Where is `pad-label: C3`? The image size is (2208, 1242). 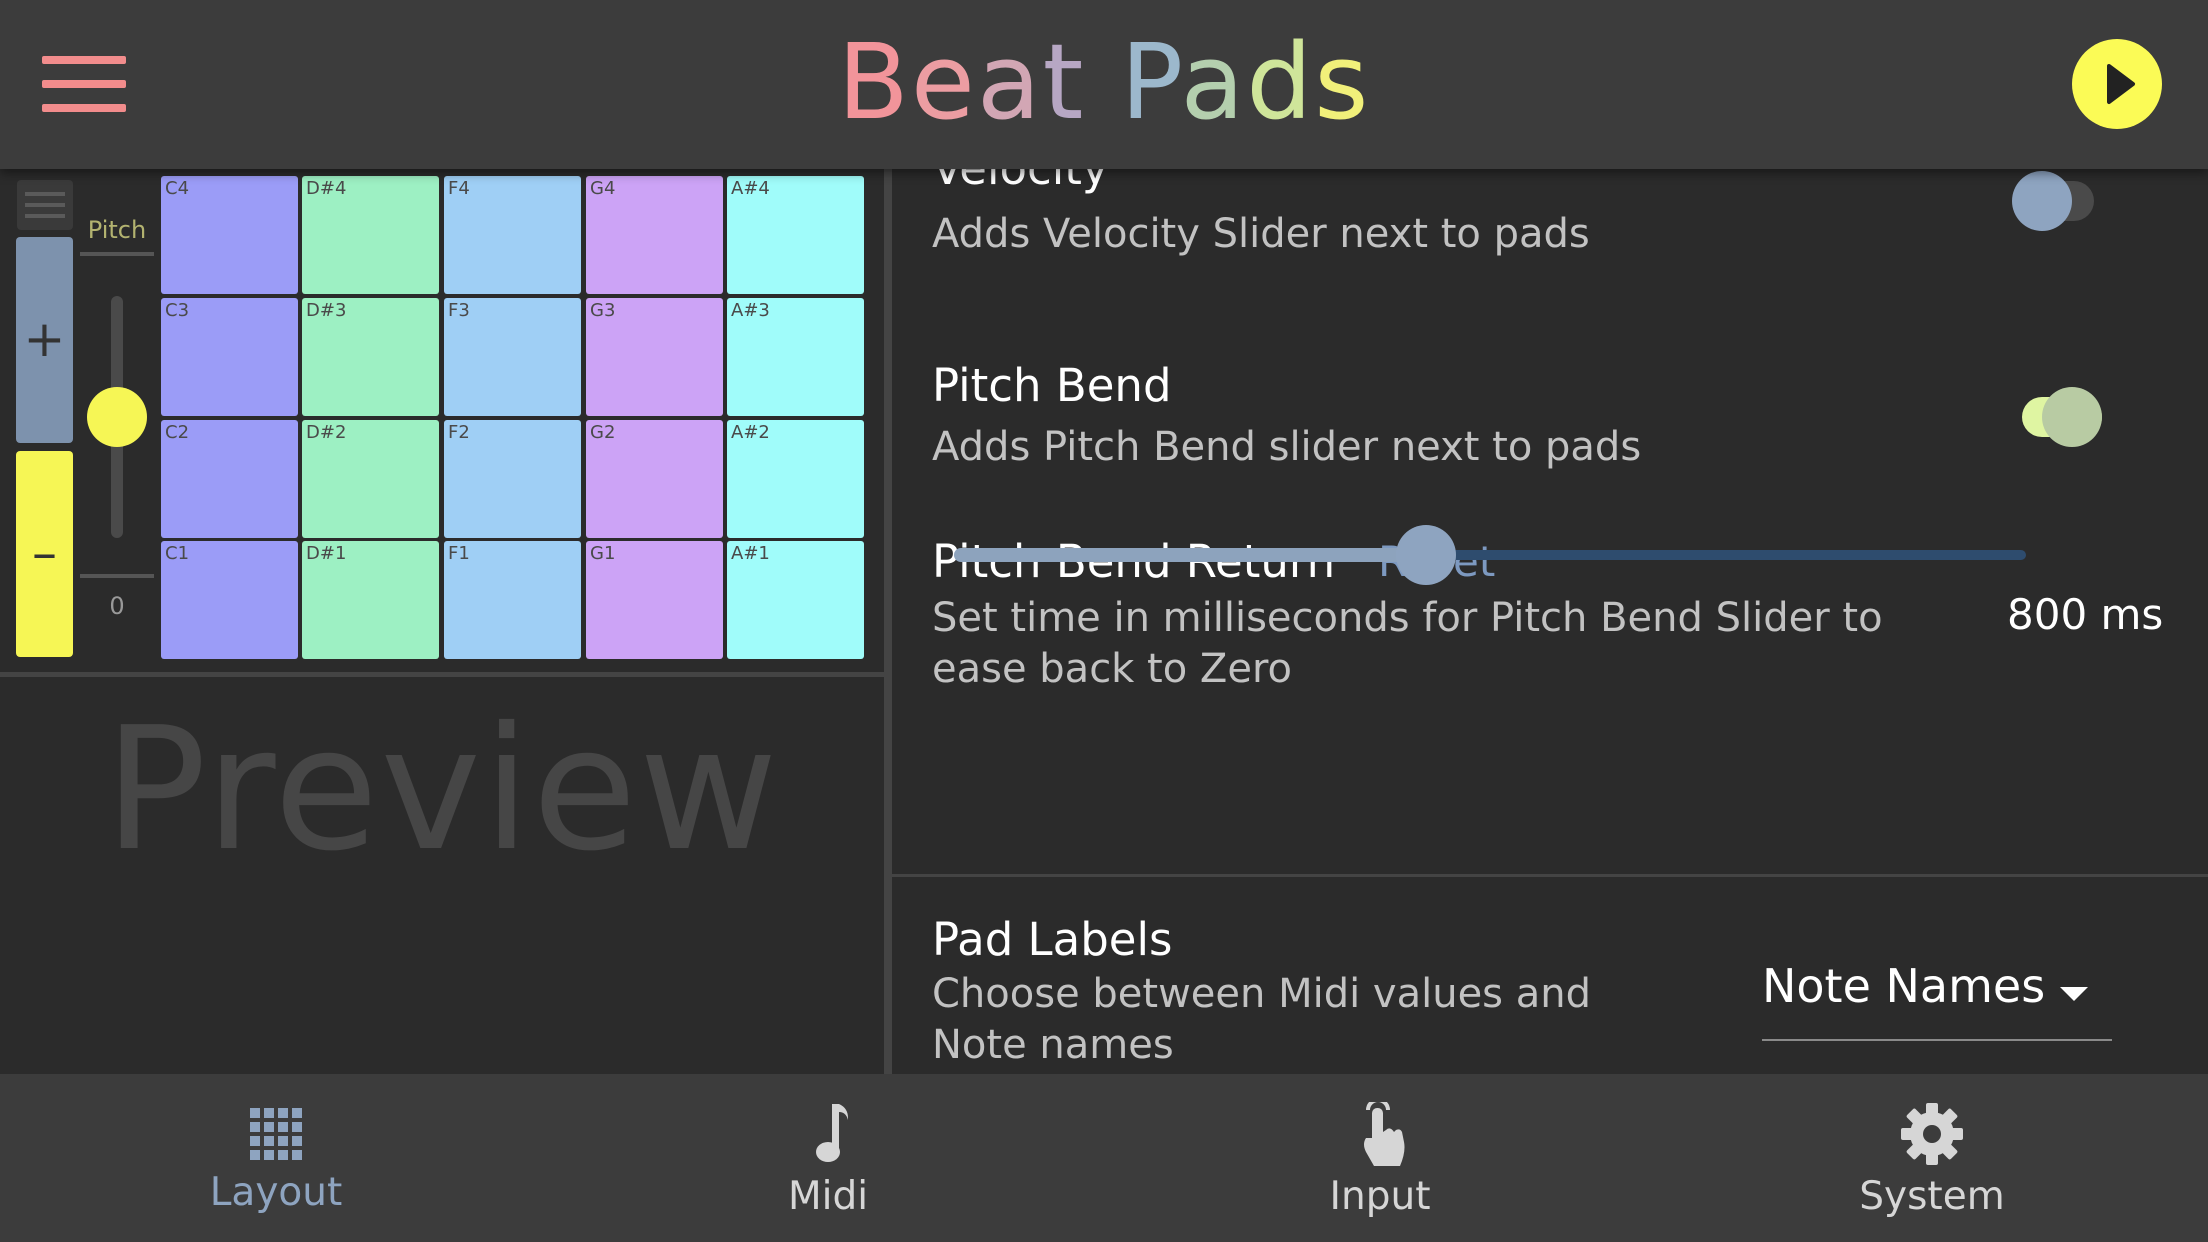 pad-label: C3 is located at coordinates (177, 310).